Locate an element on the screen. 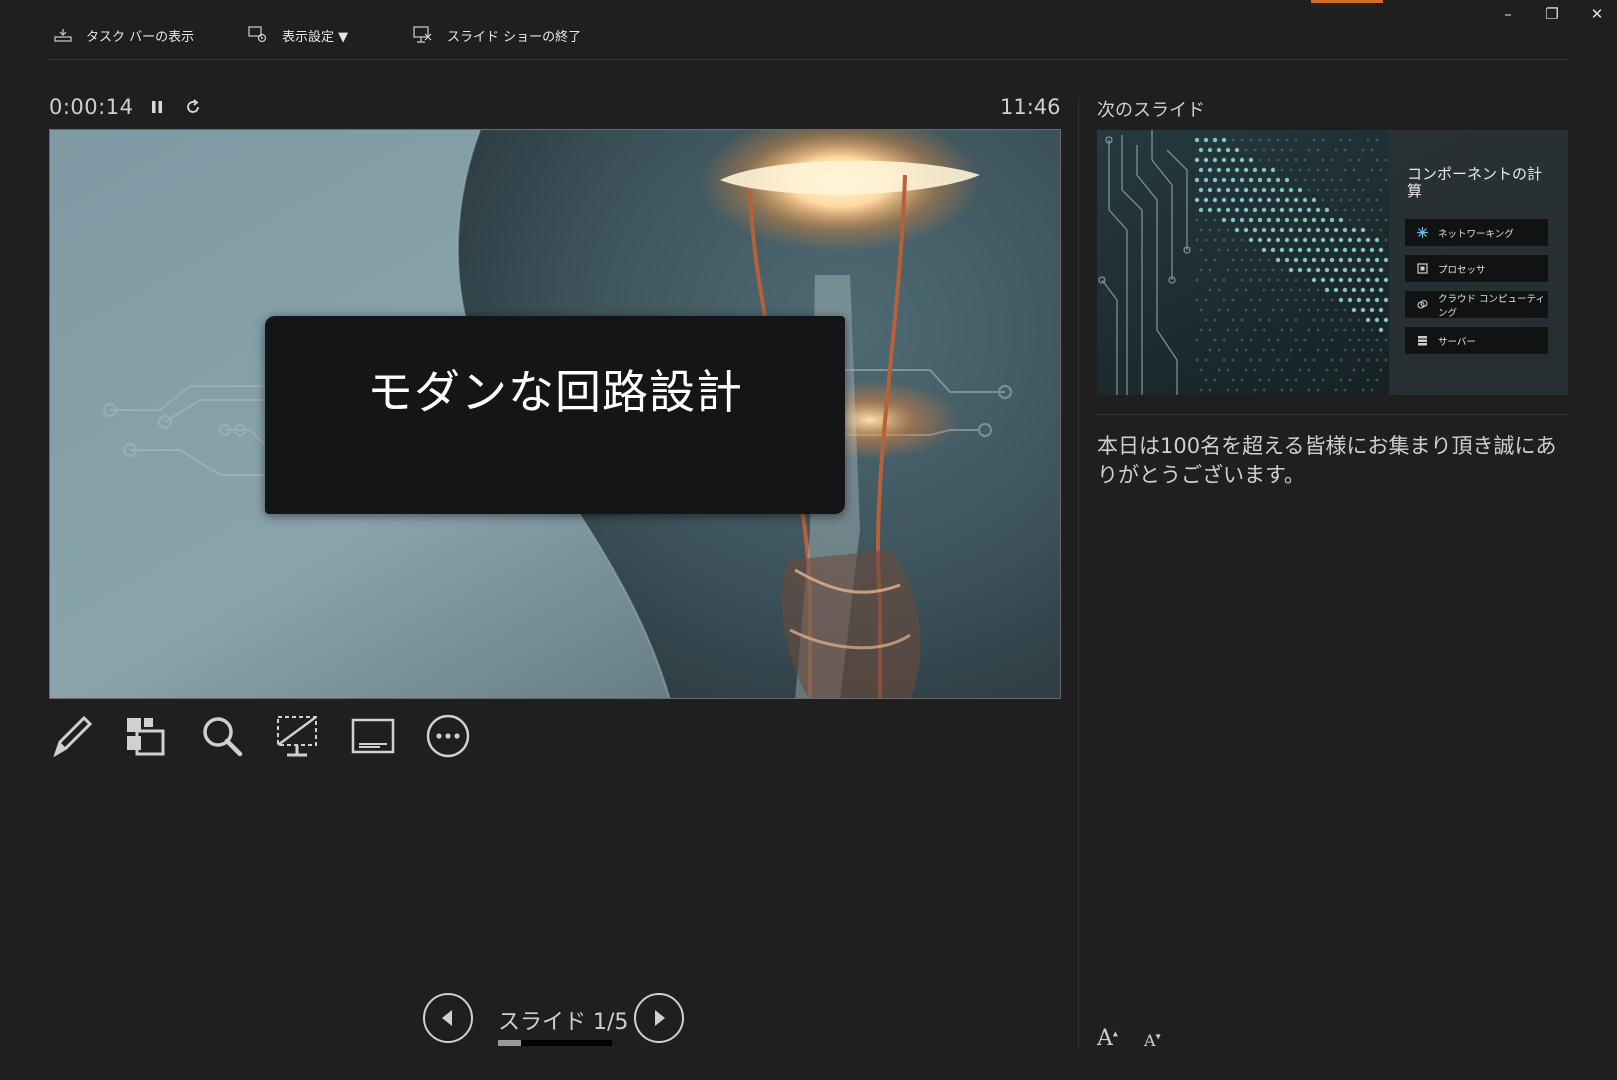  server-icon is located at coordinates (1422, 340).